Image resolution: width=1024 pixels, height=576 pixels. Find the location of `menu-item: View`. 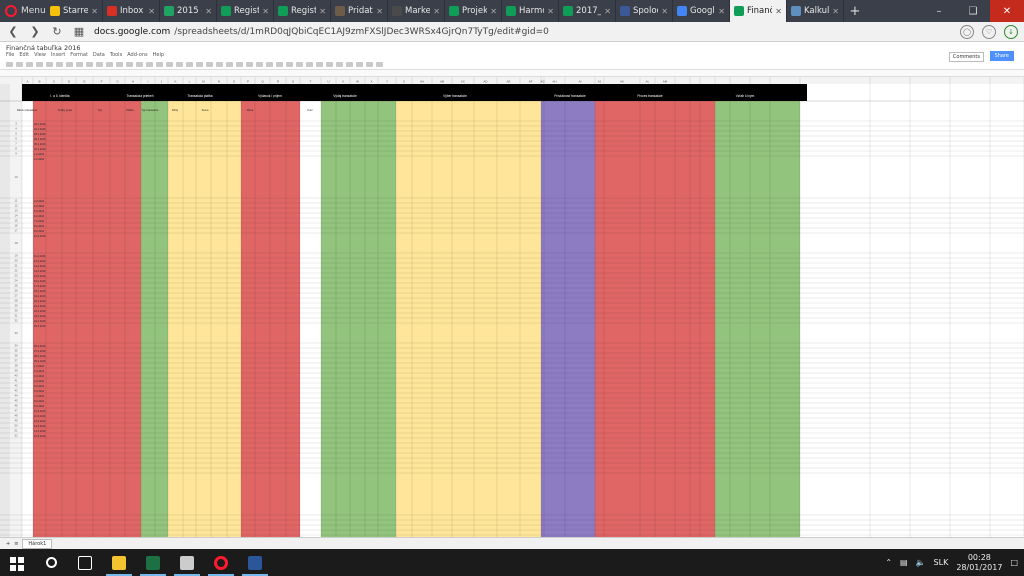

menu-item: View is located at coordinates (40, 55).